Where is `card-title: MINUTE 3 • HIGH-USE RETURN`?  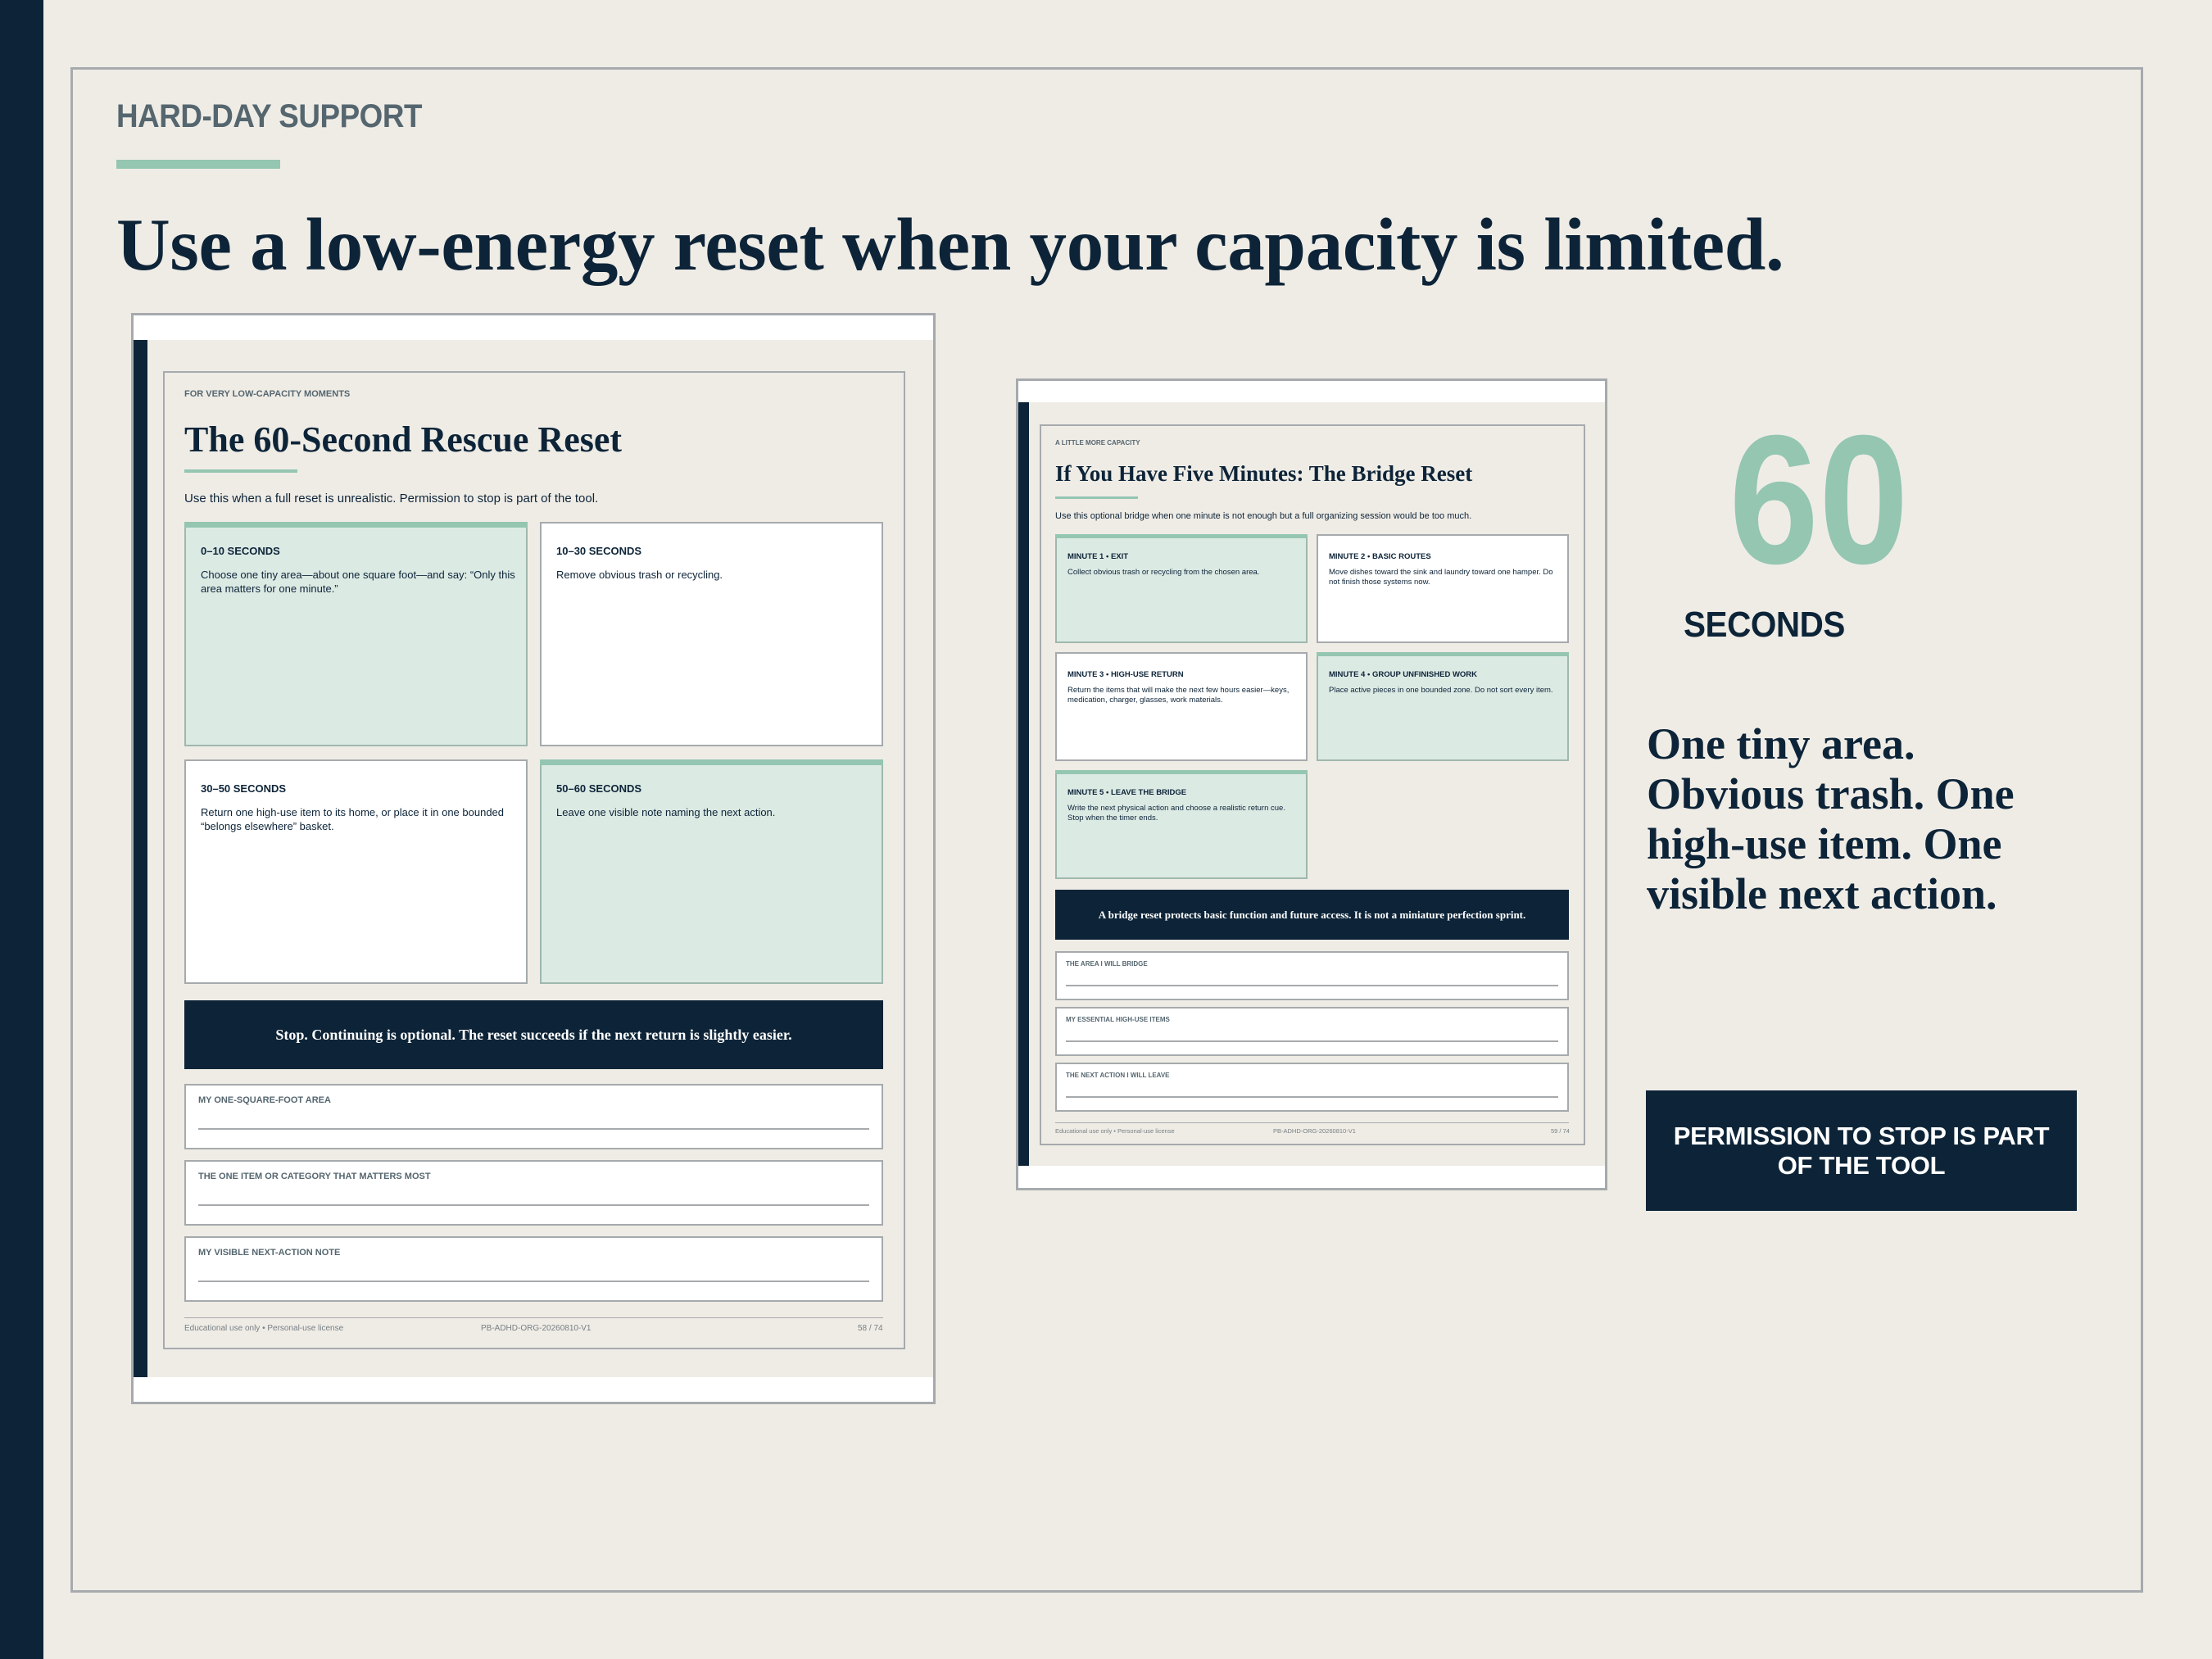 card-title: MINUTE 3 • HIGH-USE RETURN is located at coordinates (1125, 674).